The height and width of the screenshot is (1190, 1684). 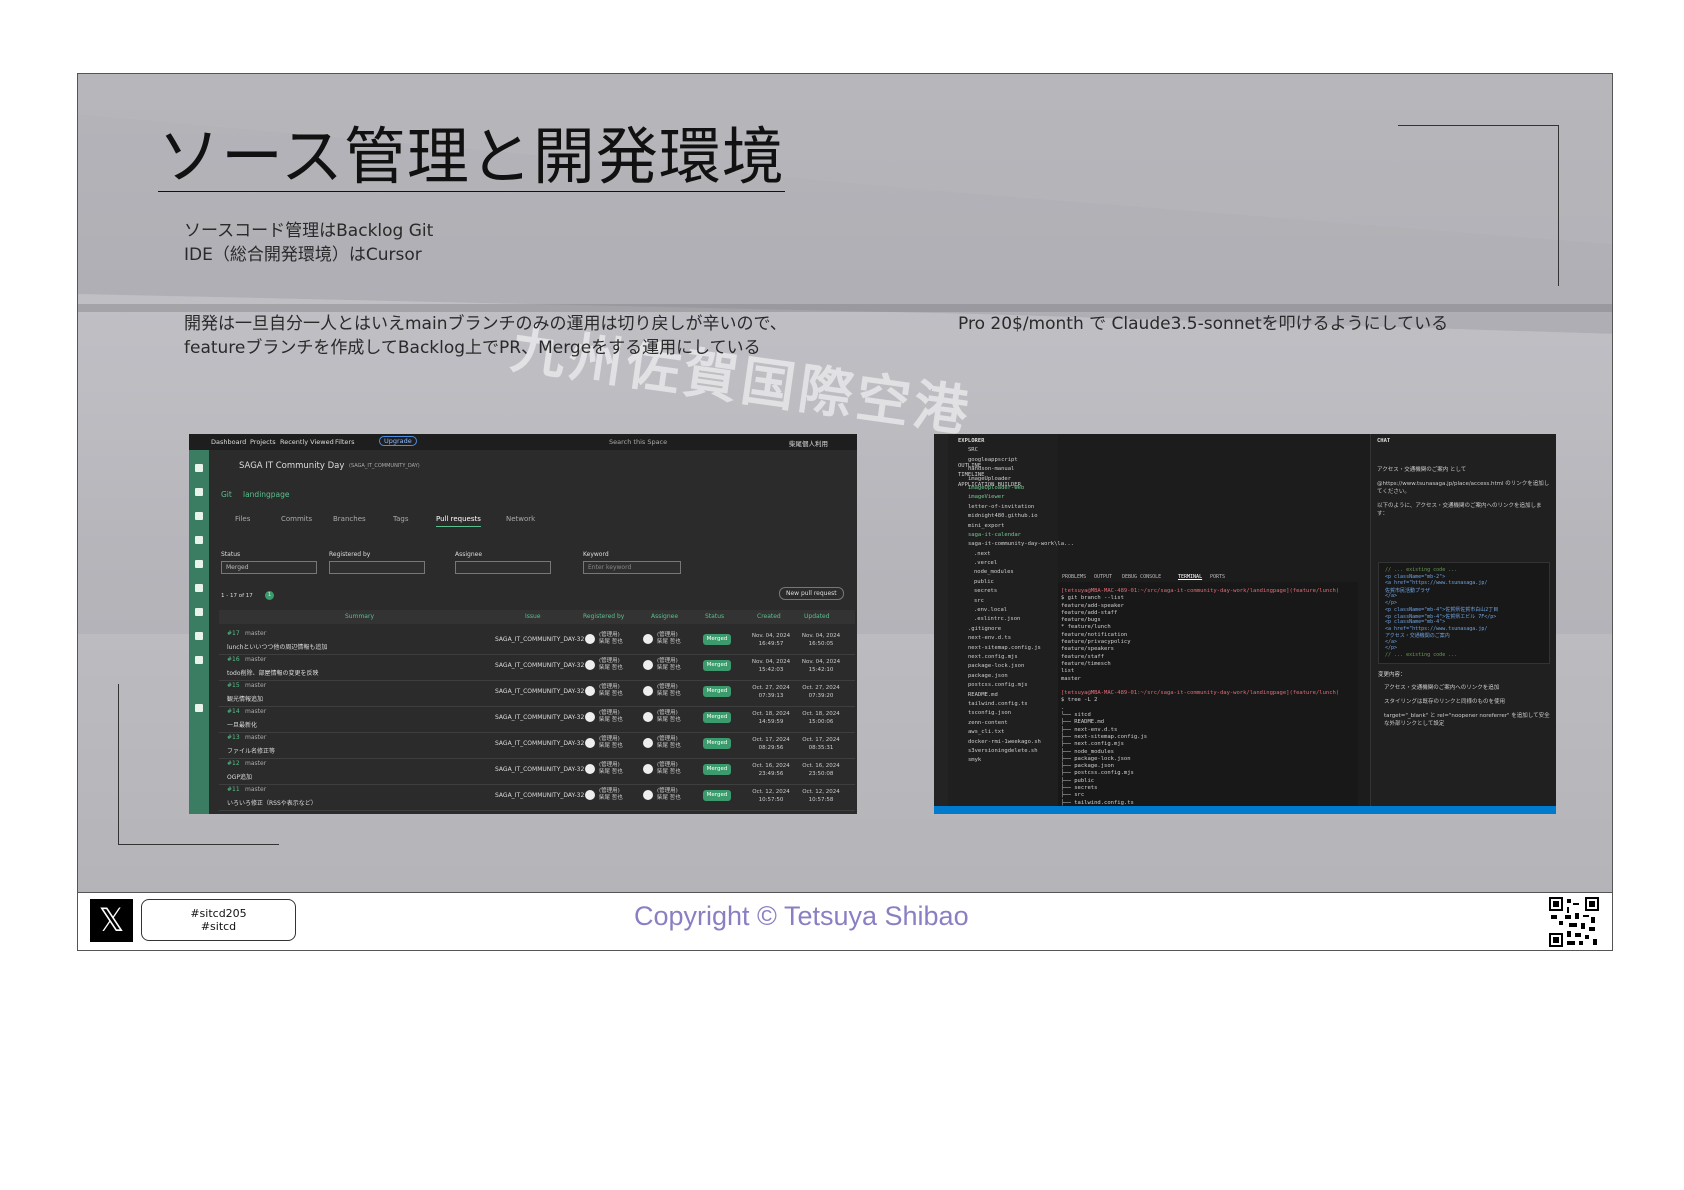 I want to click on search-input: Search this Space, so click(x=638, y=442).